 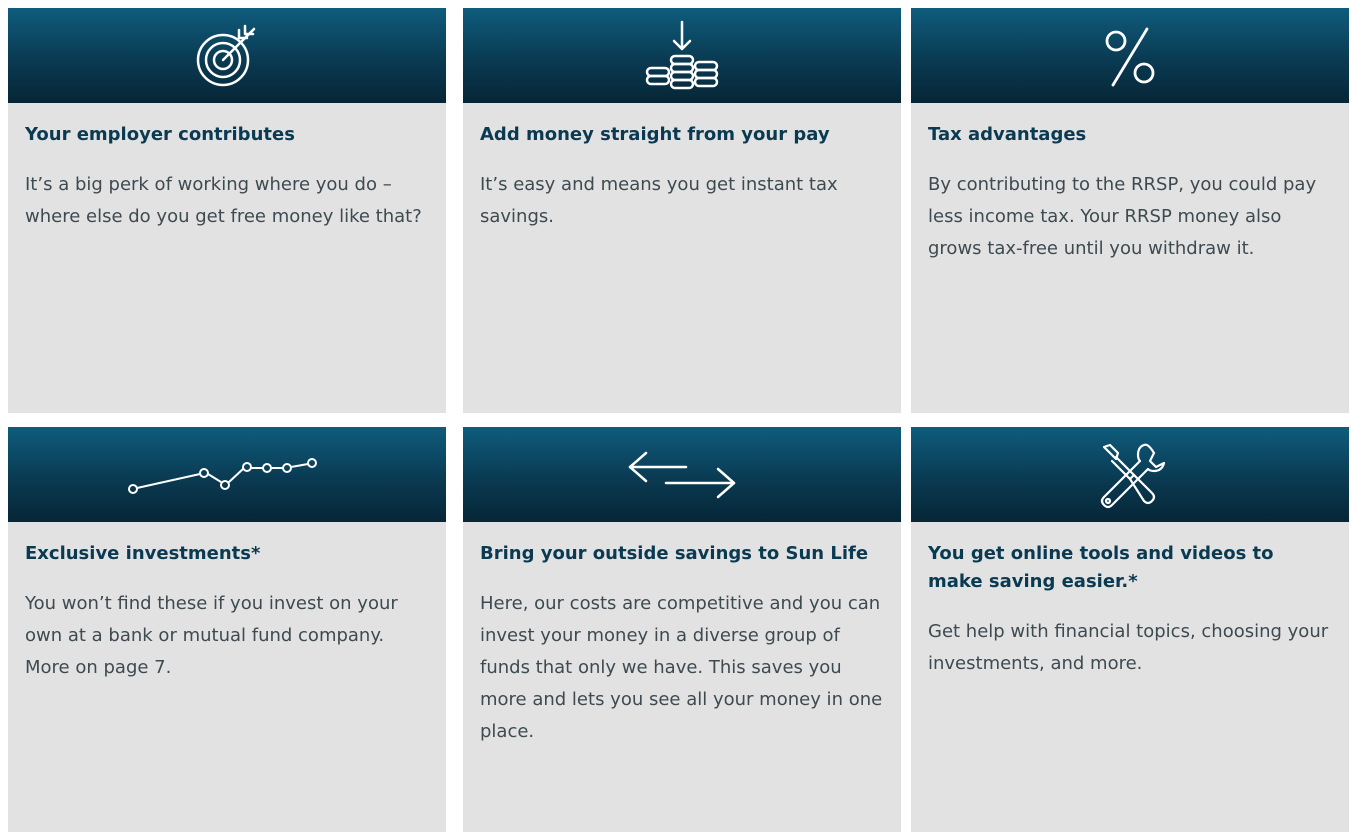 I want to click on line-graph-icon, so click(x=222, y=475).